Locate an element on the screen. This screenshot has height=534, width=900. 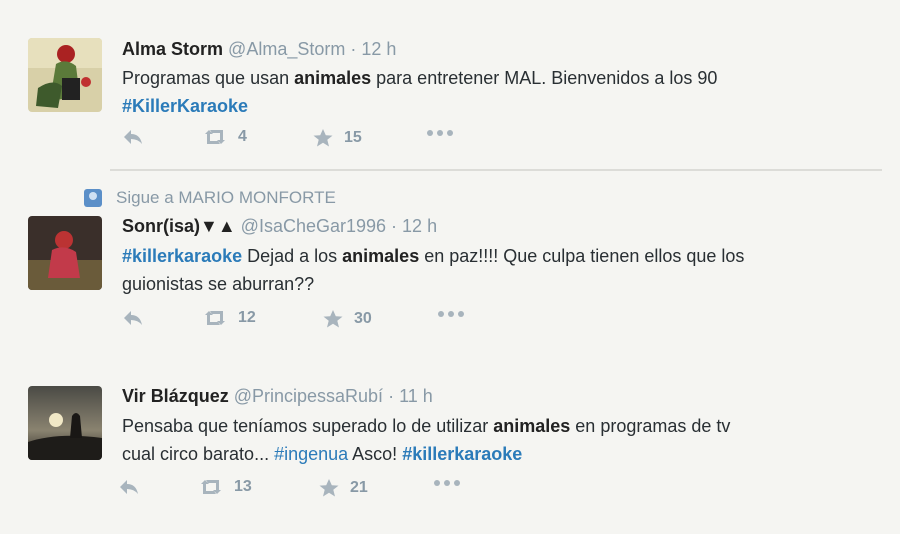
text-segment: guionistas se aburran?? is located at coordinates (218, 284).